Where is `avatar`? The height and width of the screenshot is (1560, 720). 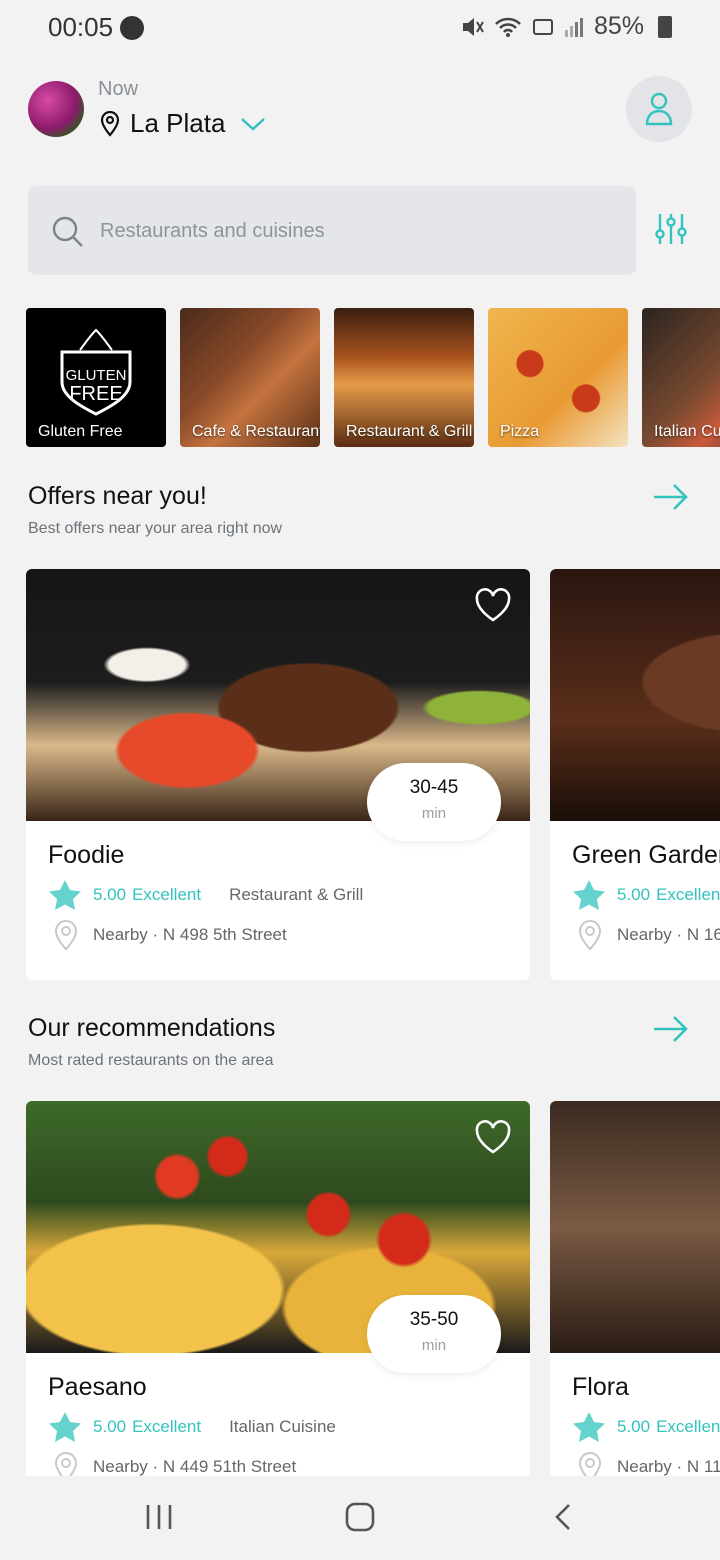
avatar is located at coordinates (56, 109).